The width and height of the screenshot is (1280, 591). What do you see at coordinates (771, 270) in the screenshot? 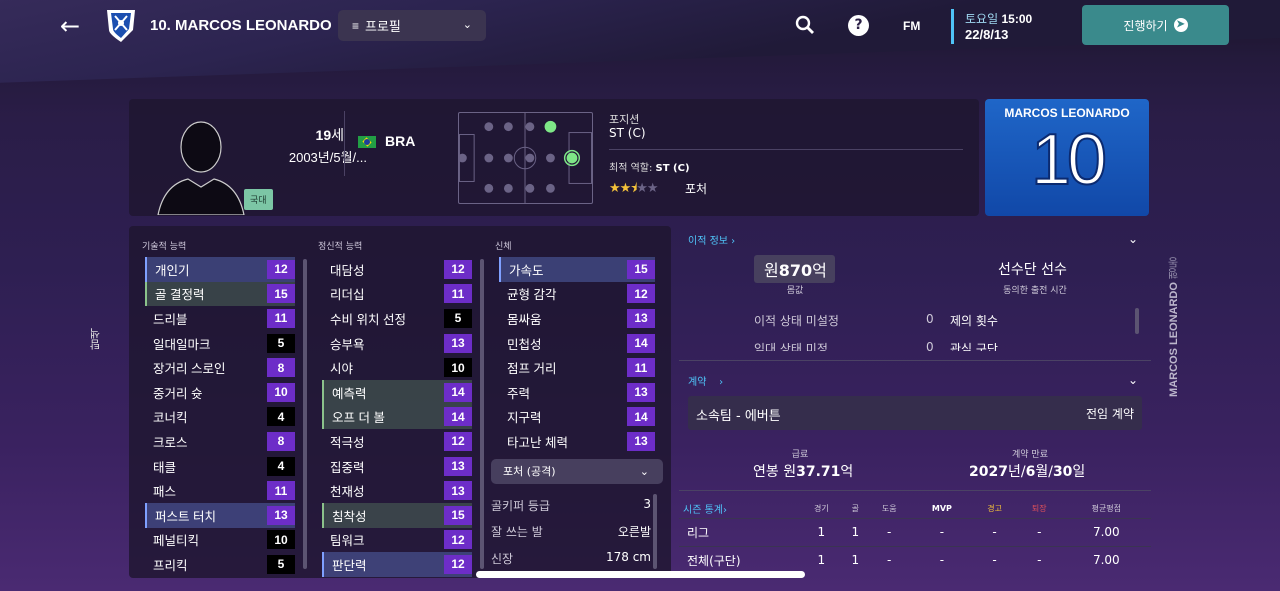
I see `currency: 원` at bounding box center [771, 270].